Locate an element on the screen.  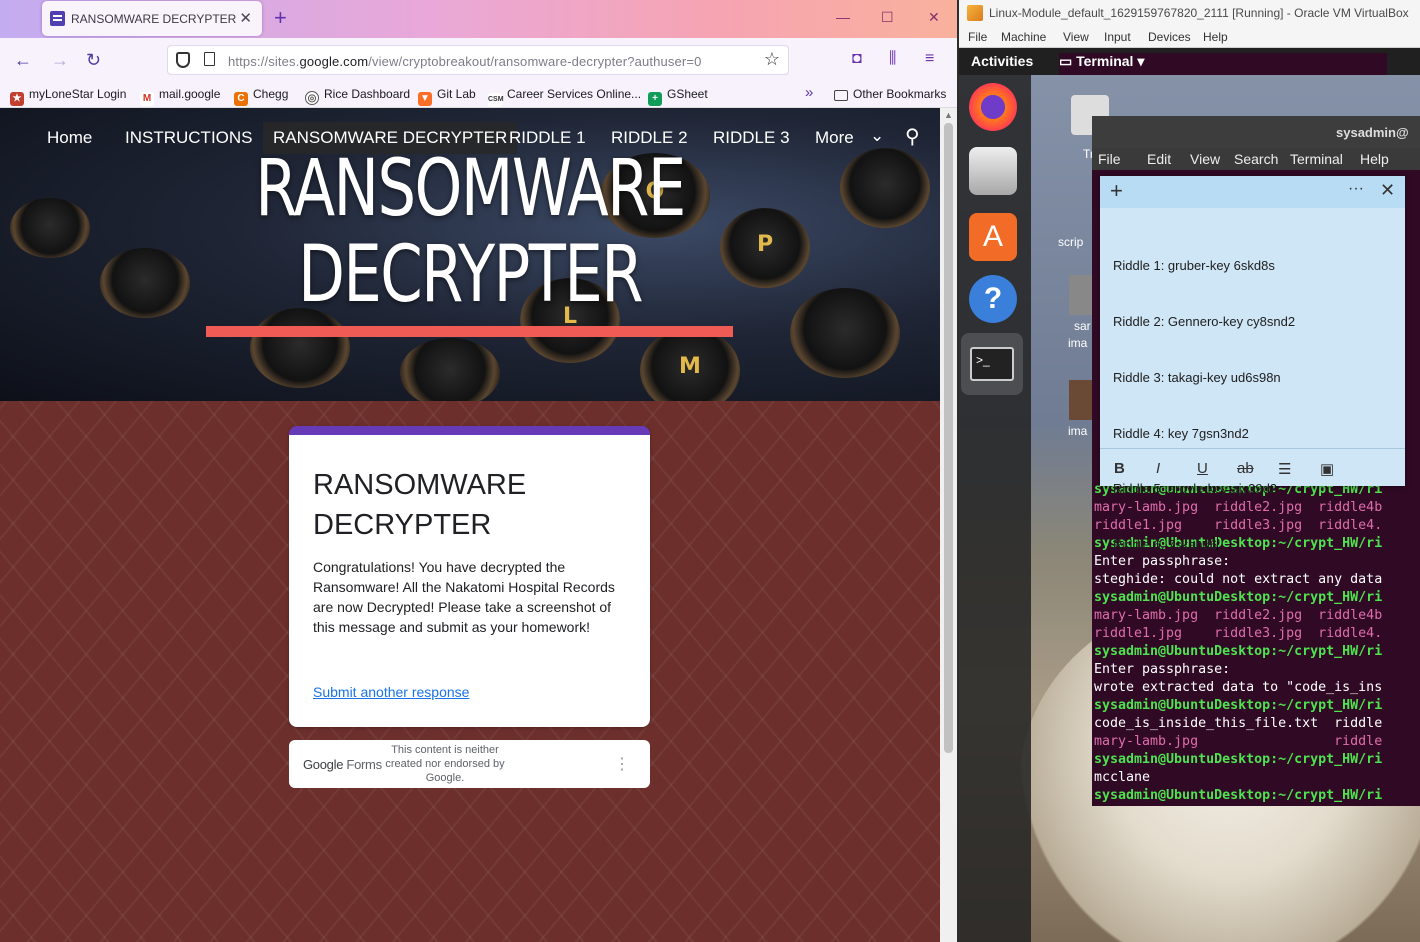
nav-home: Home is located at coordinates (69, 138).